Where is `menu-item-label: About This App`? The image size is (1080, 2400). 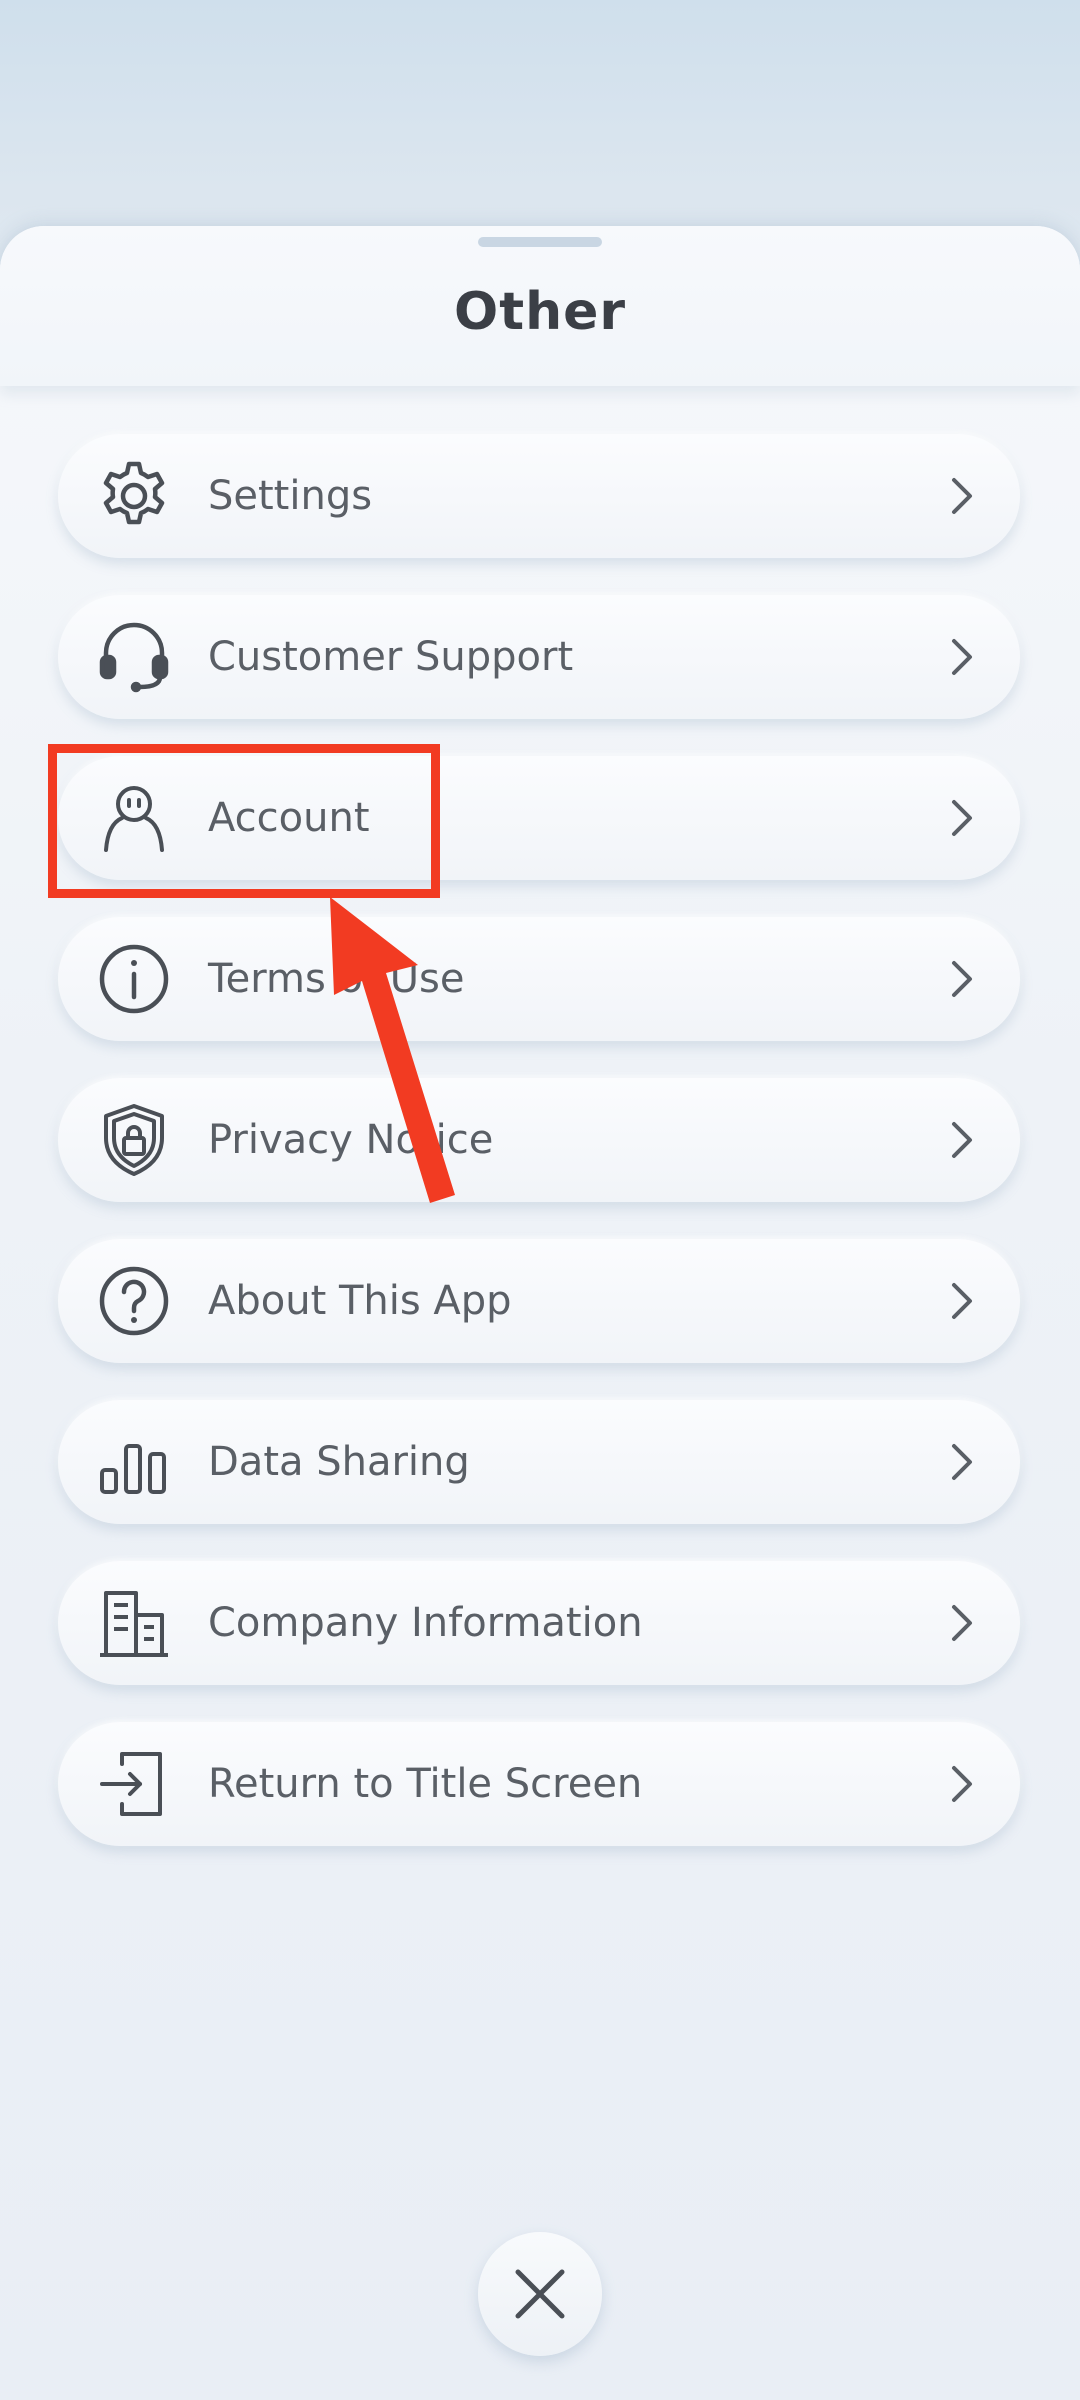
menu-item-label: About This App is located at coordinates (360, 1301).